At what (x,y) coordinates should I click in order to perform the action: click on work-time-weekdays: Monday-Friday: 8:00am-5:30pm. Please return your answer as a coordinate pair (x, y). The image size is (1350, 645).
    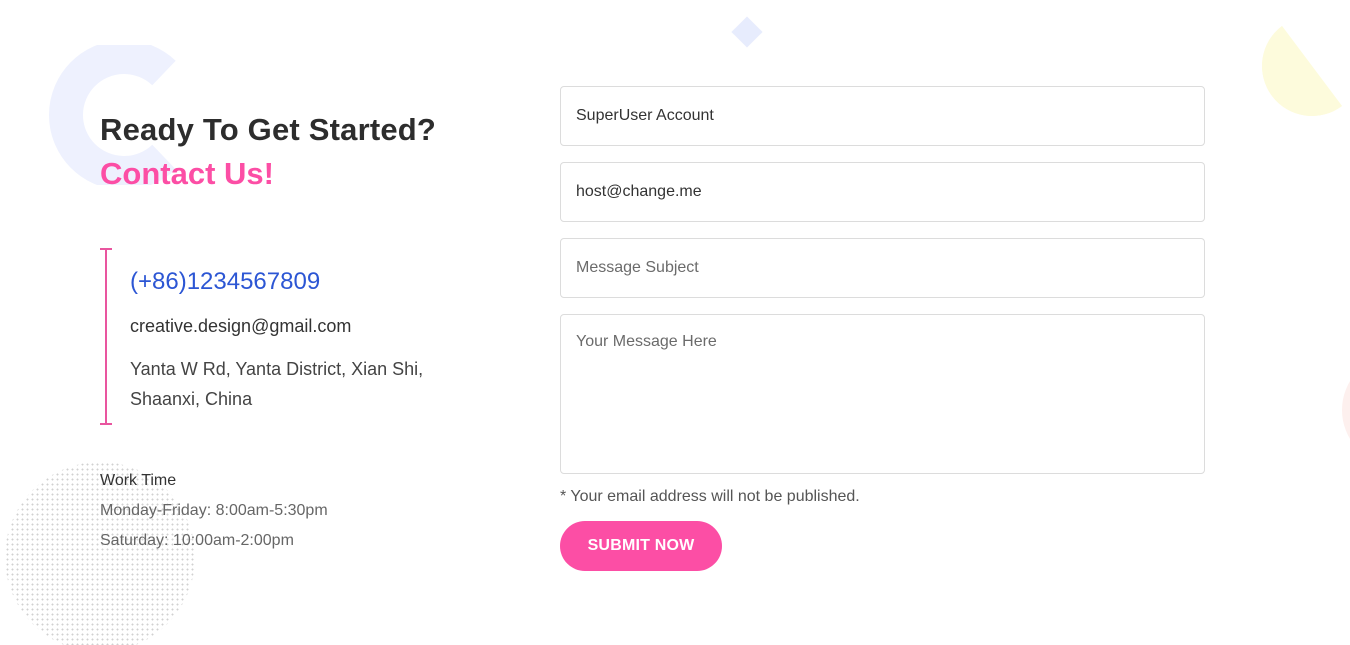
    Looking at the image, I should click on (214, 510).